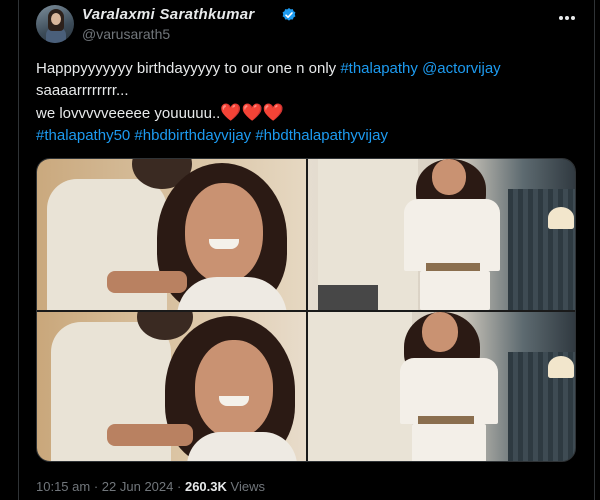  What do you see at coordinates (289, 14) in the screenshot?
I see `verified-badge-icon` at bounding box center [289, 14].